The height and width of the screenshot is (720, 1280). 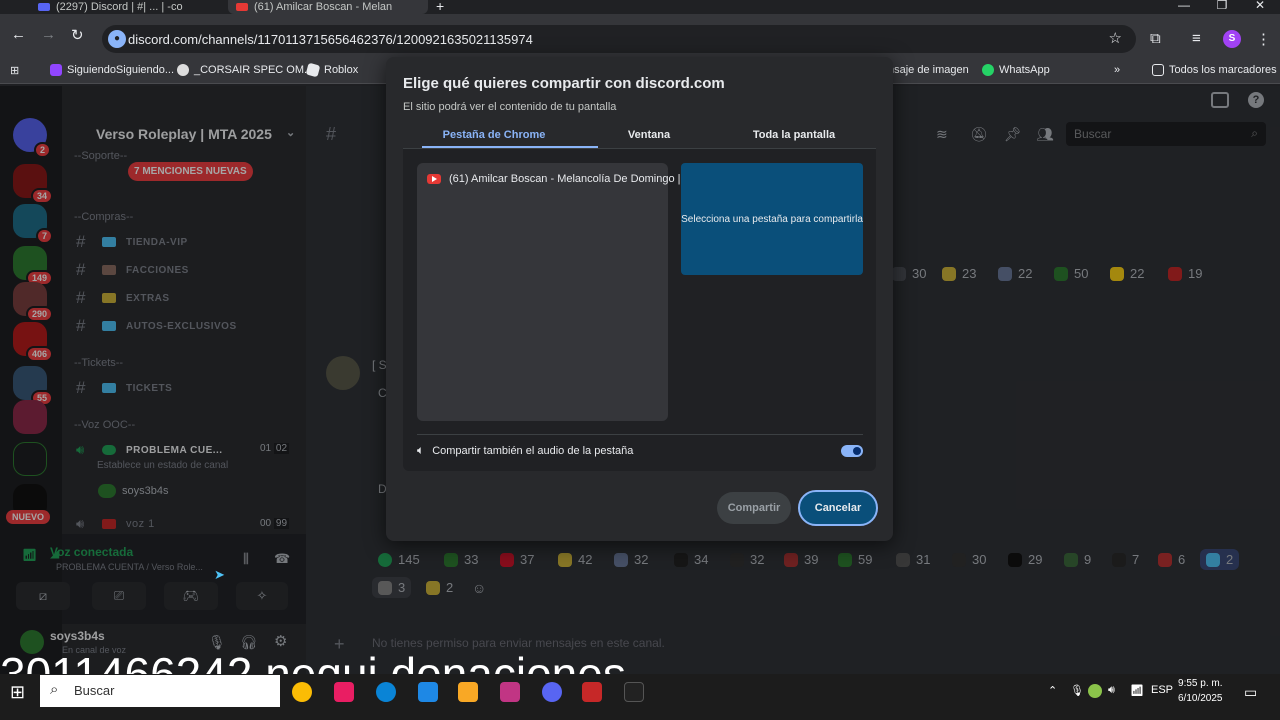 I want to click on windows-start-icon: ⊞, so click(x=17, y=692).